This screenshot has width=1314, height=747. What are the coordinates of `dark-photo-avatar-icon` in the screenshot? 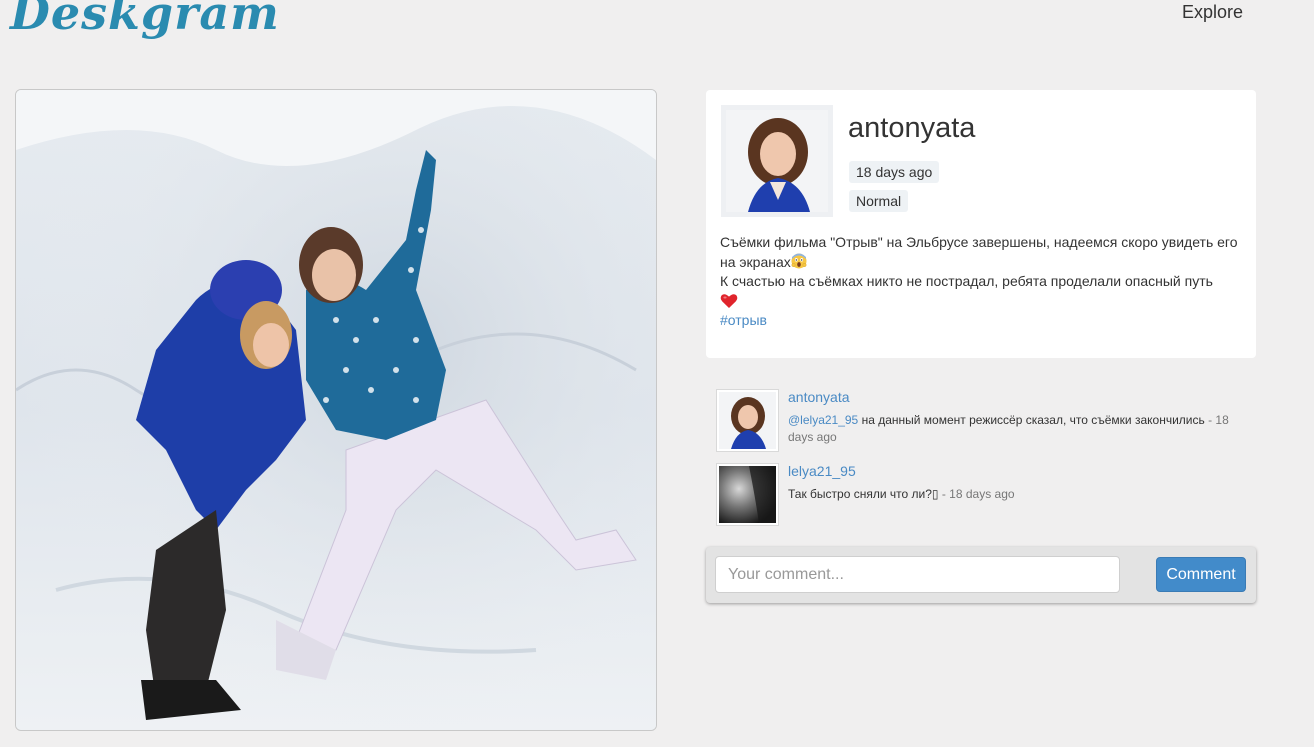 It's located at (747, 494).